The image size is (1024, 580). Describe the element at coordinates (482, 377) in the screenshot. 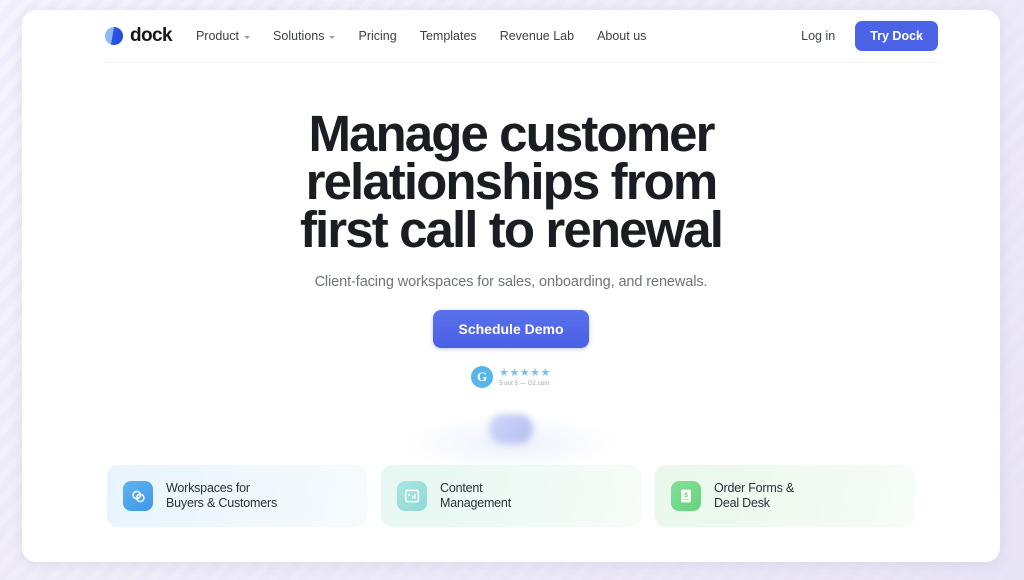

I see `g2-logo-icon: G` at that location.